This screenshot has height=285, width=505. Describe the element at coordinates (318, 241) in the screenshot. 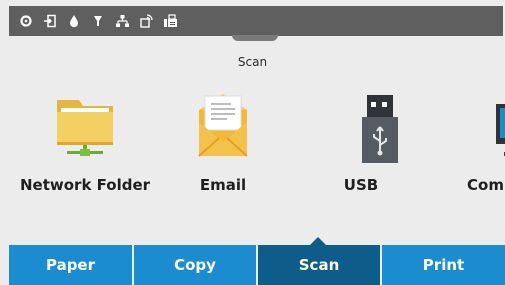

I see `active-tab-pointer` at that location.